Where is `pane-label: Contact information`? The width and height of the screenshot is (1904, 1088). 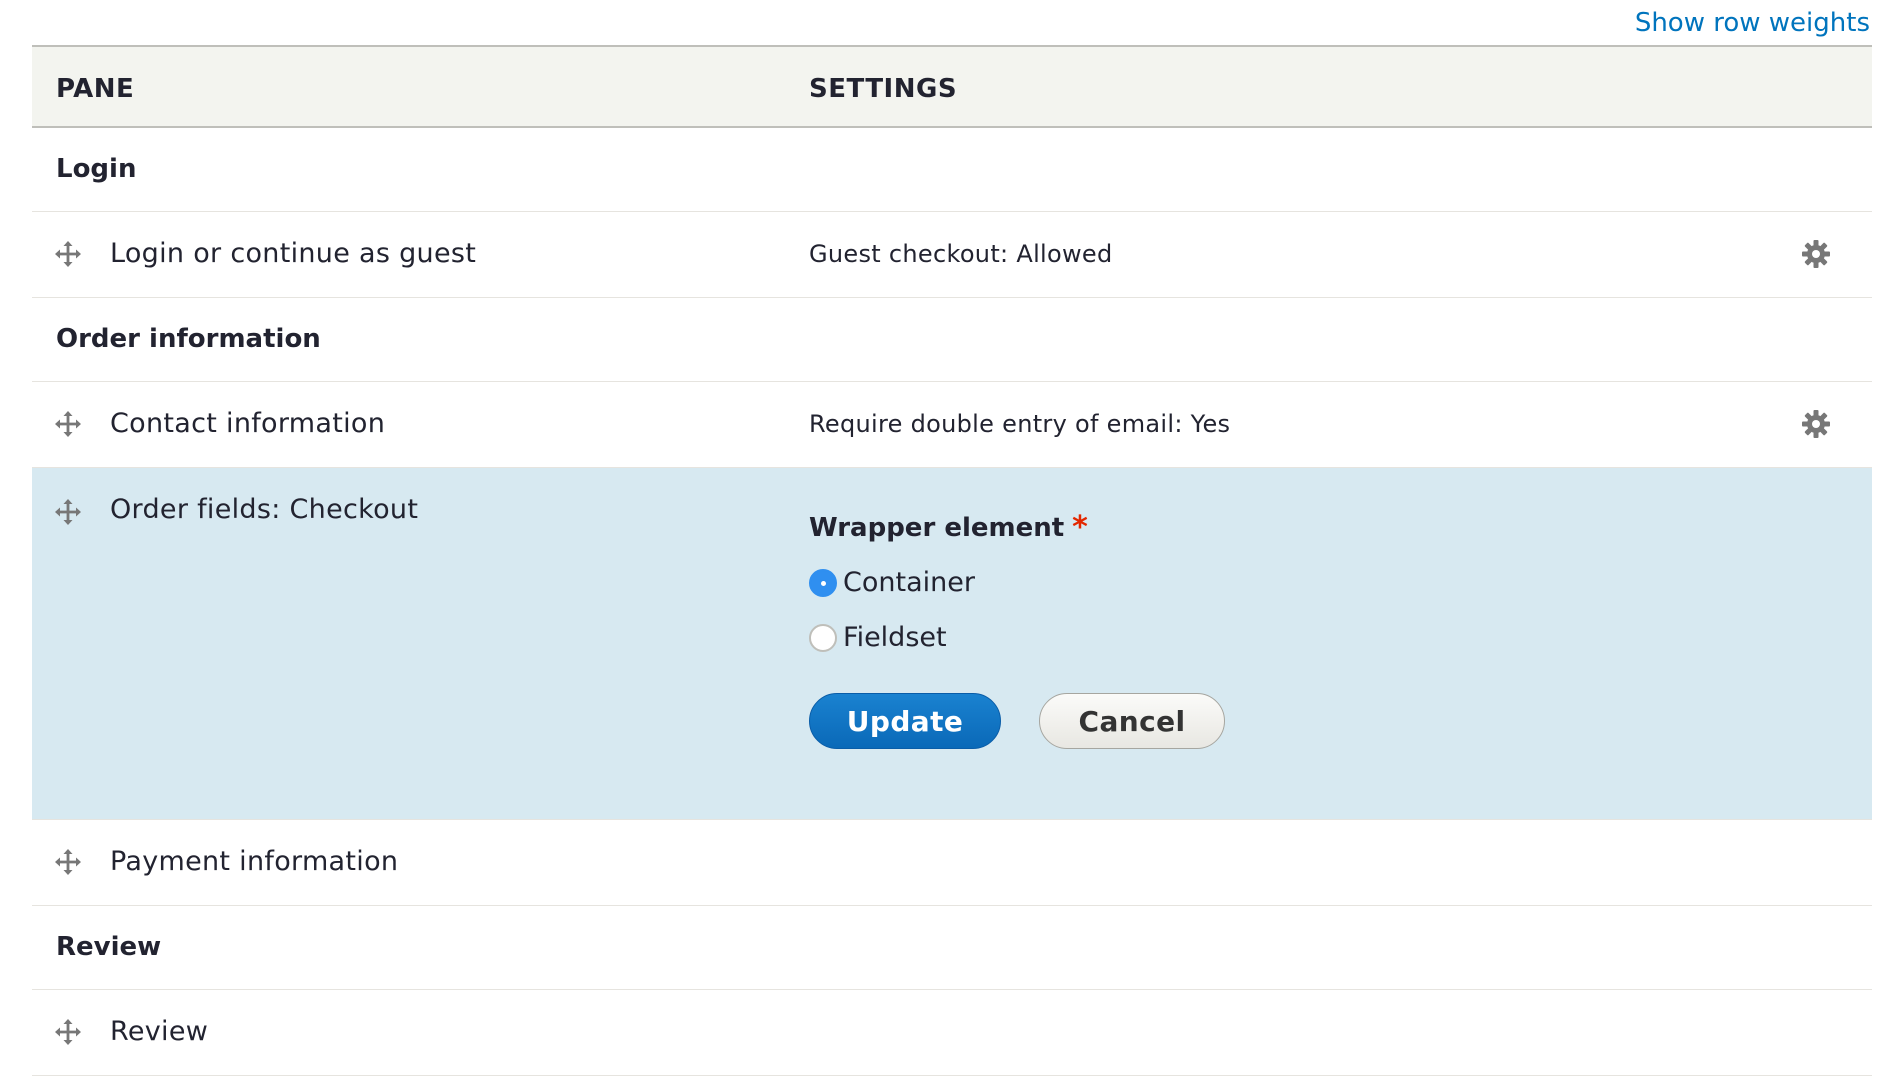
pane-label: Contact information is located at coordinates (248, 423).